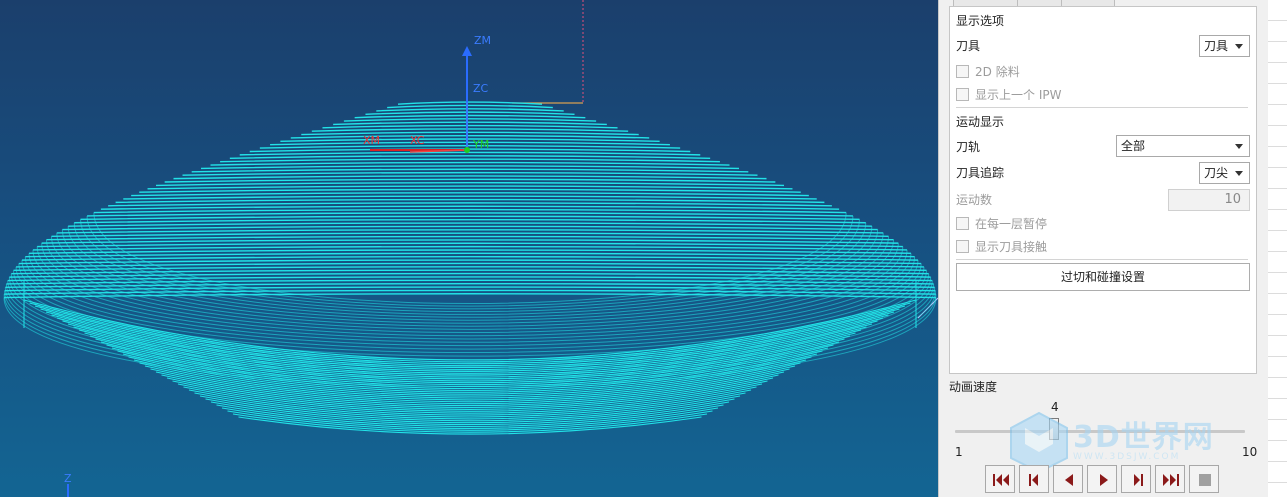 The width and height of the screenshot is (1287, 497). I want to click on step-forward-button, so click(1136, 479).